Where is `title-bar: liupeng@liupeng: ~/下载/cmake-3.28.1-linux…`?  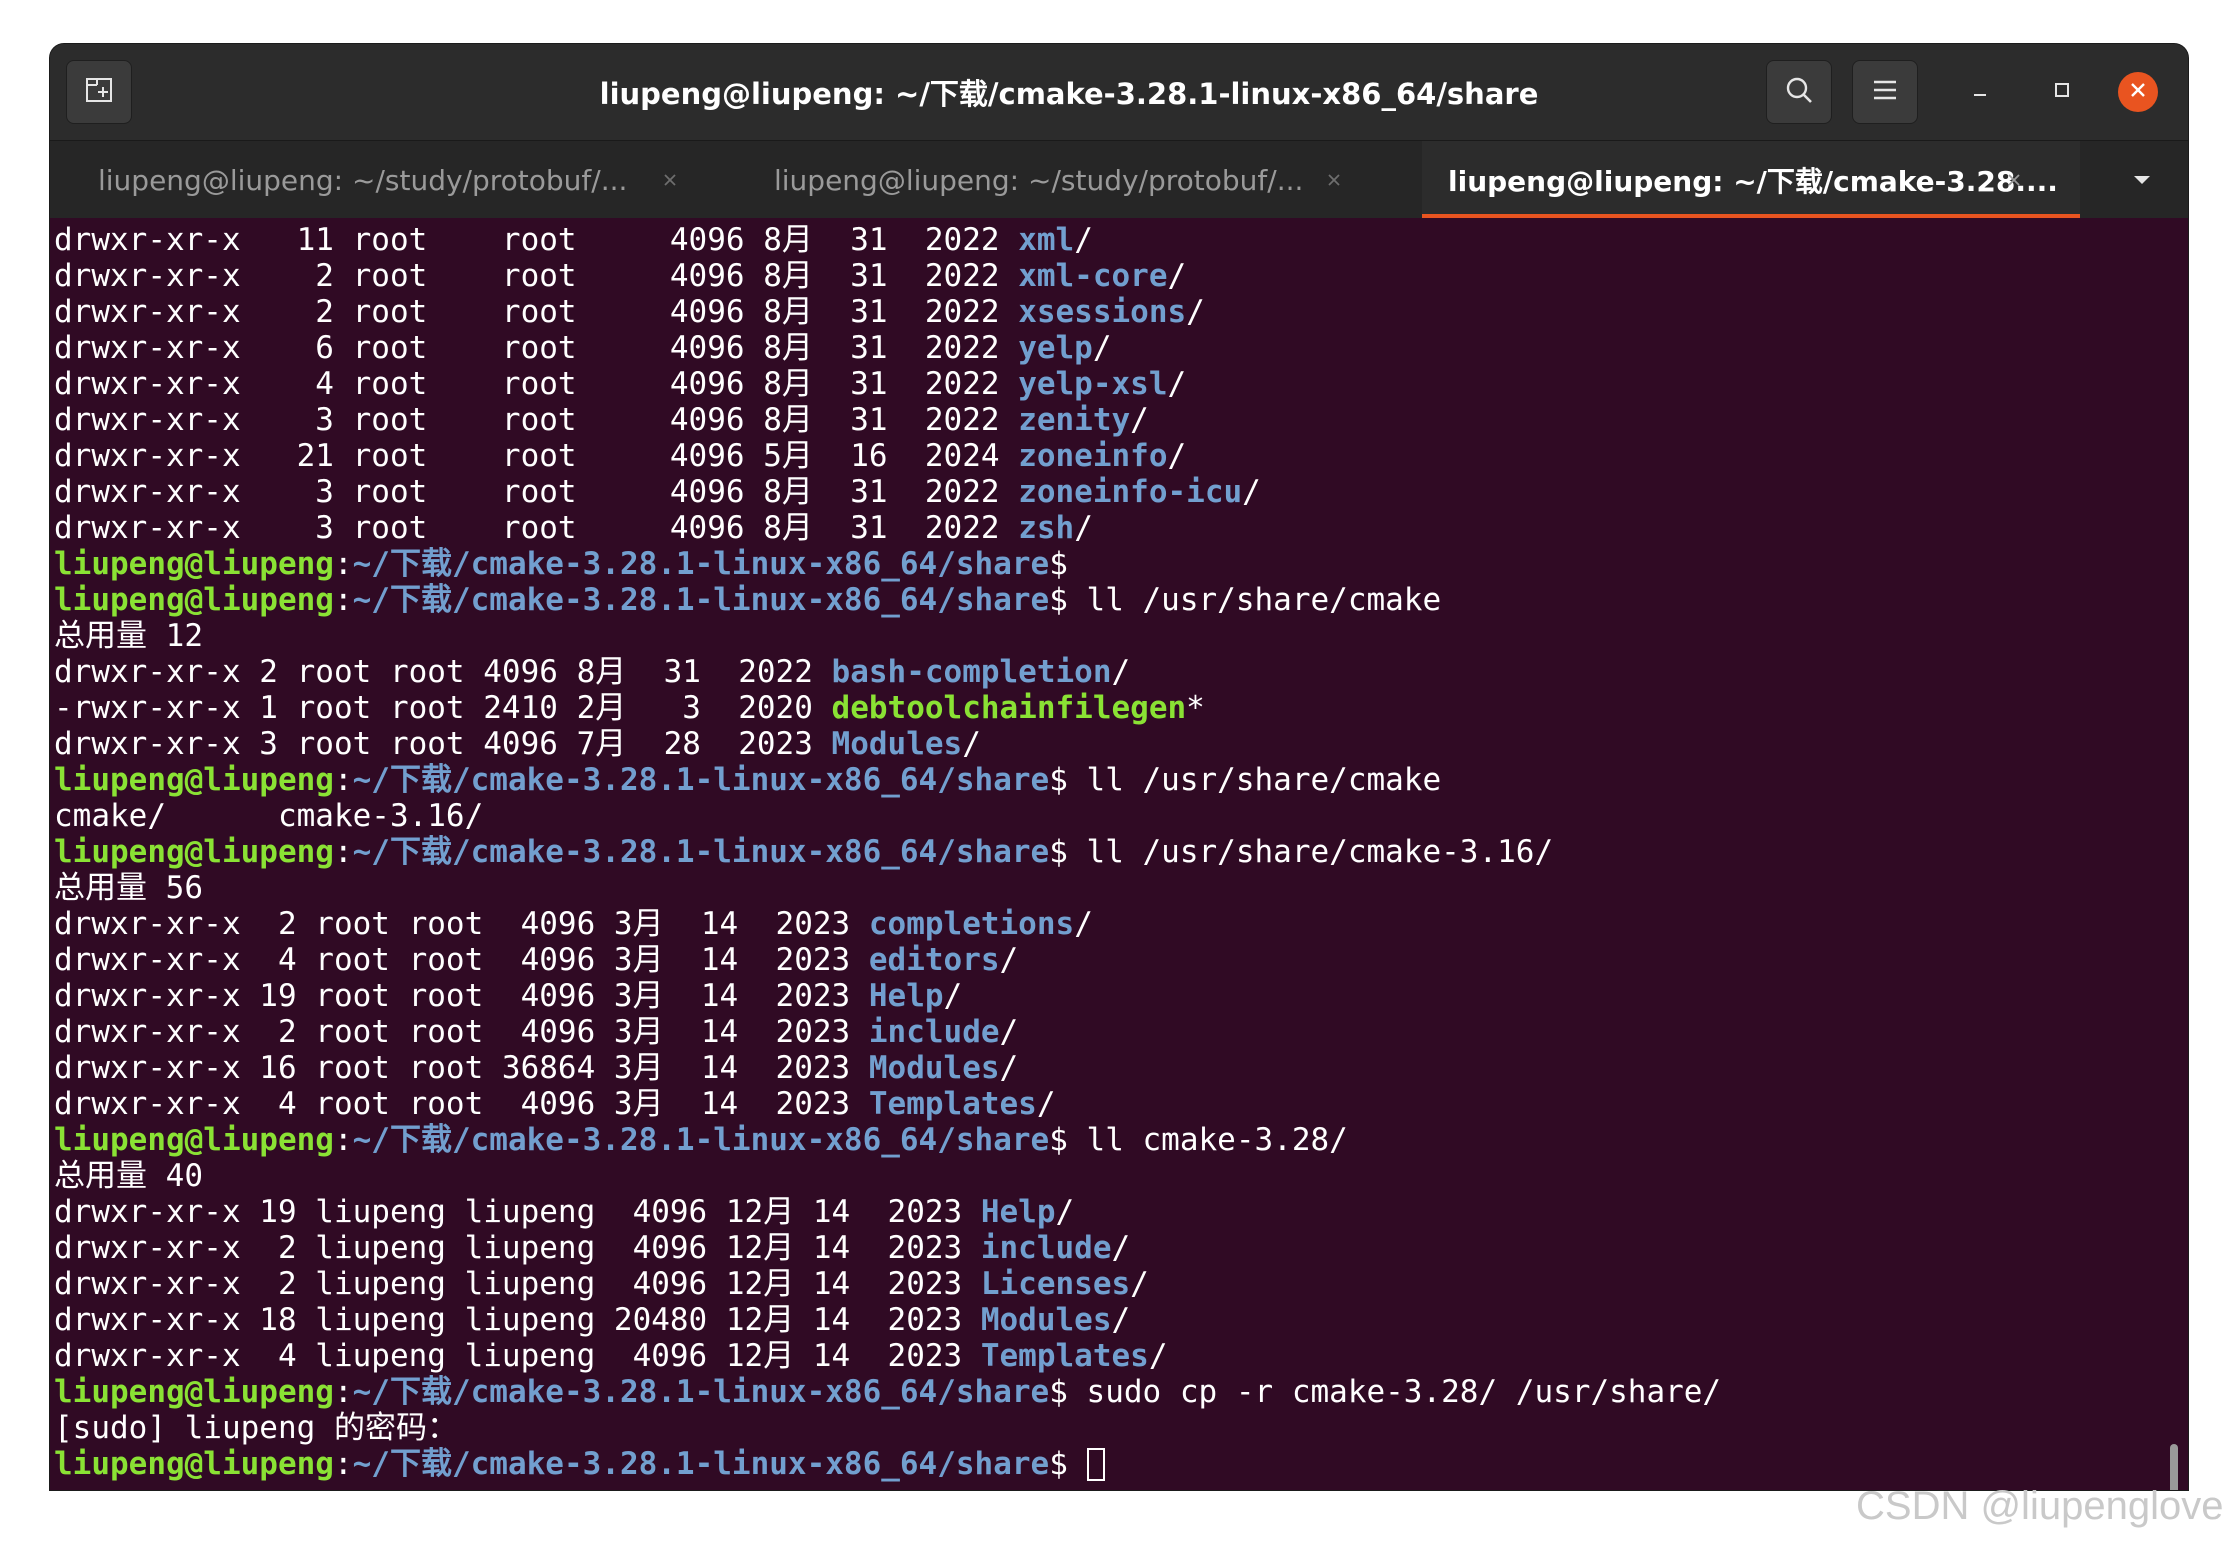
title-bar: liupeng@liupeng: ~/下载/cmake-3.28.1-linux… is located at coordinates (1119, 92).